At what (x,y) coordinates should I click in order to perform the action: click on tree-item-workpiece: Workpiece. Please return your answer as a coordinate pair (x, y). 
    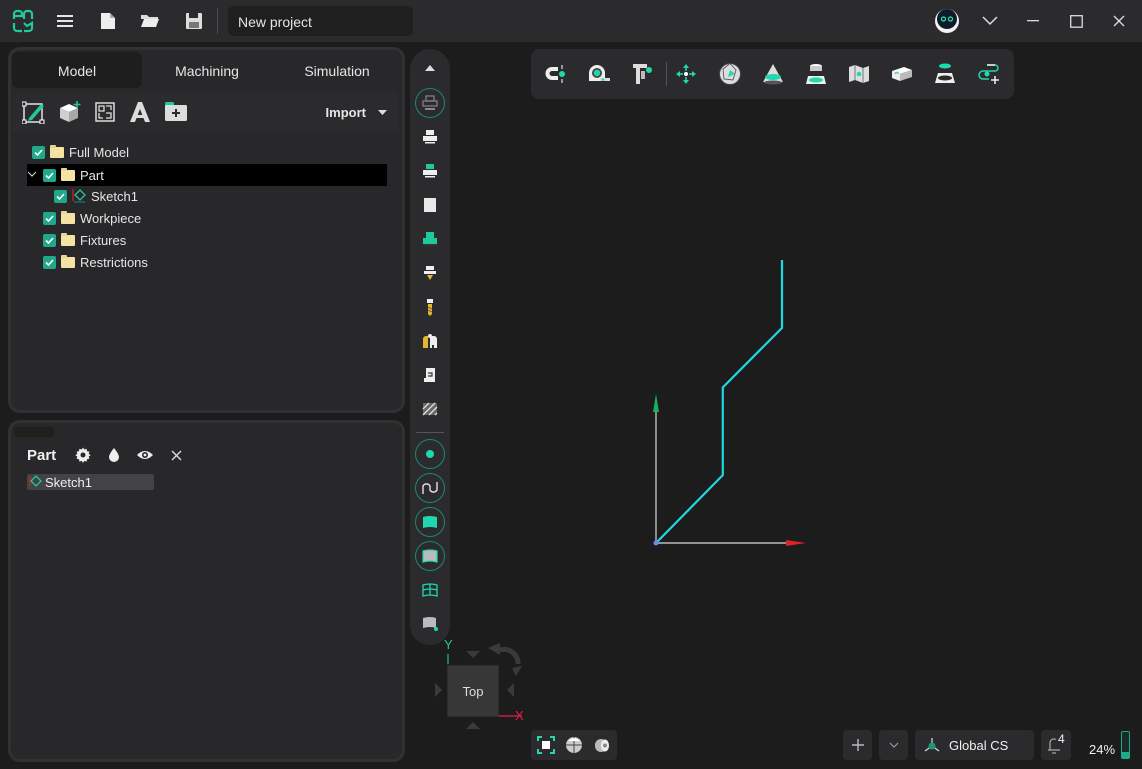
    Looking at the image, I should click on (213, 218).